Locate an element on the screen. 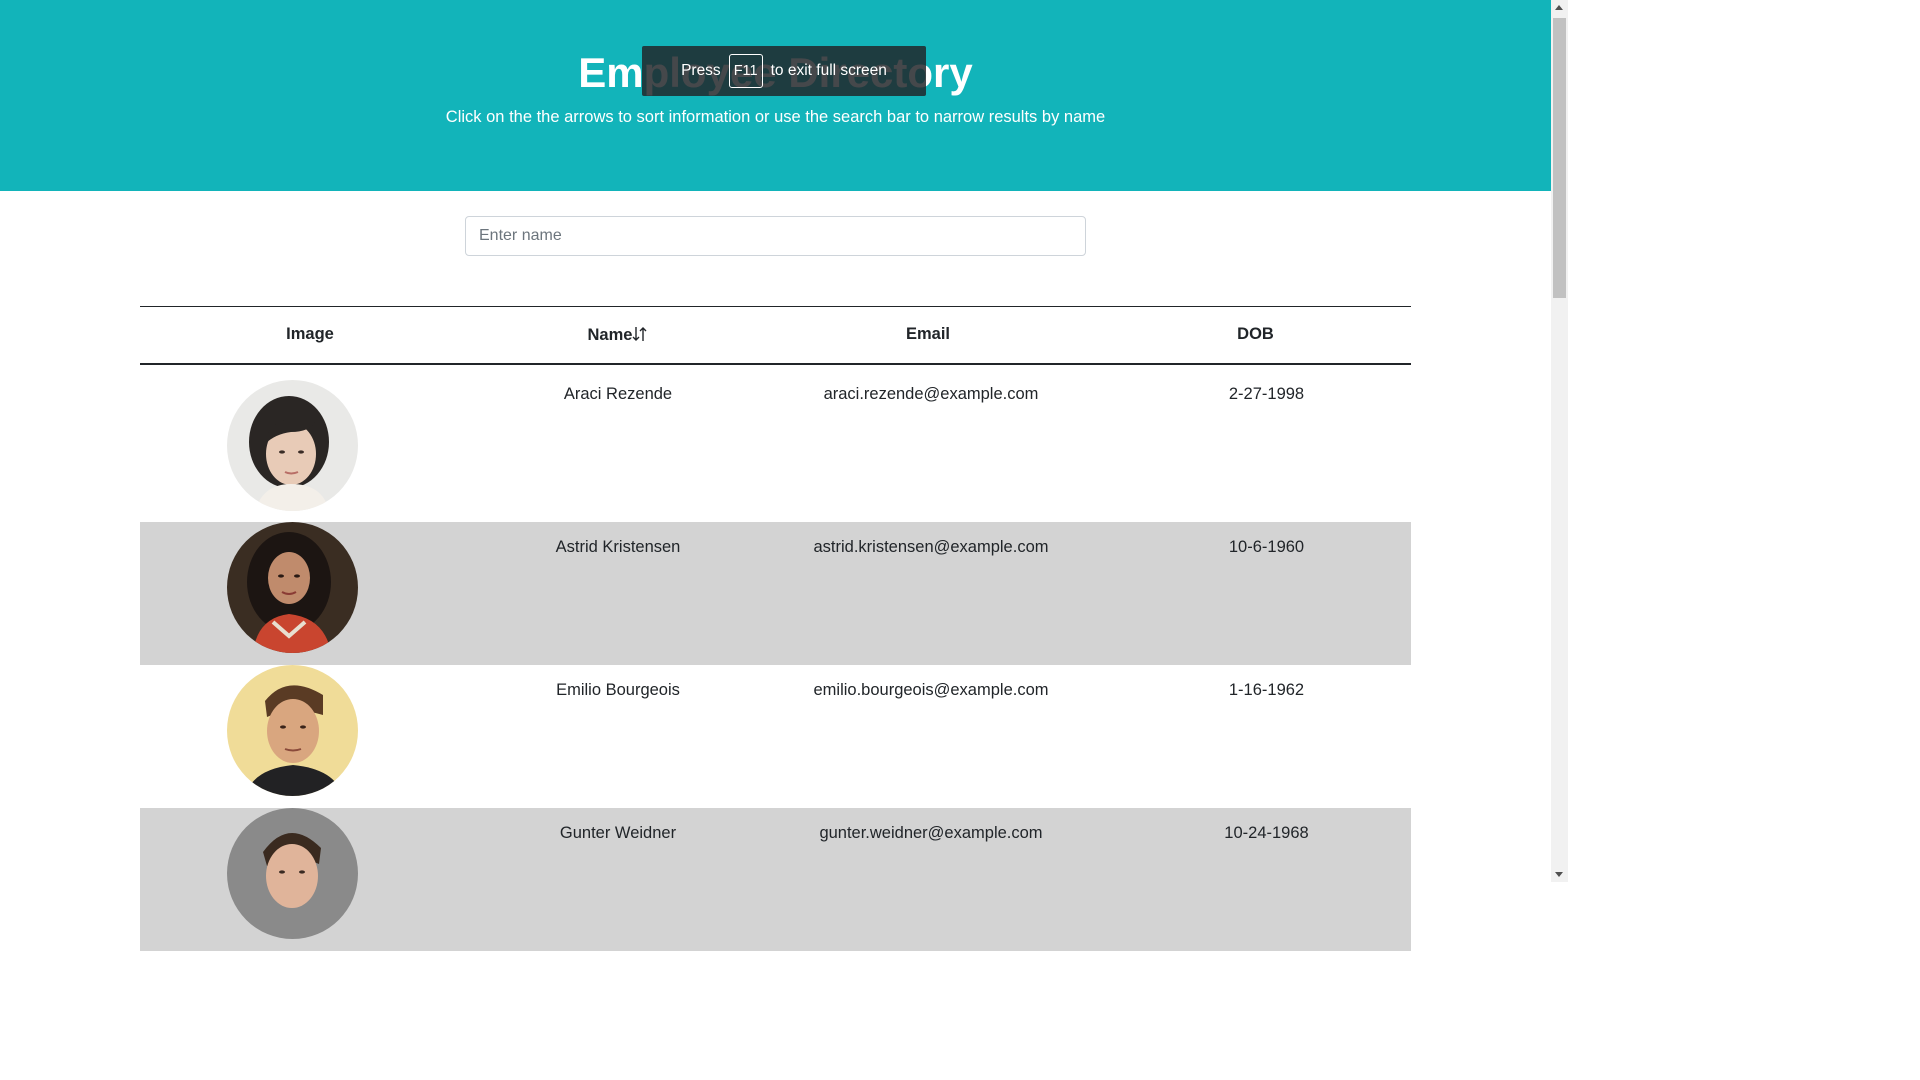 Image resolution: width=1920 pixels, height=1080 pixels. table-header: Image Name Email DOB is located at coordinates (775, 335).